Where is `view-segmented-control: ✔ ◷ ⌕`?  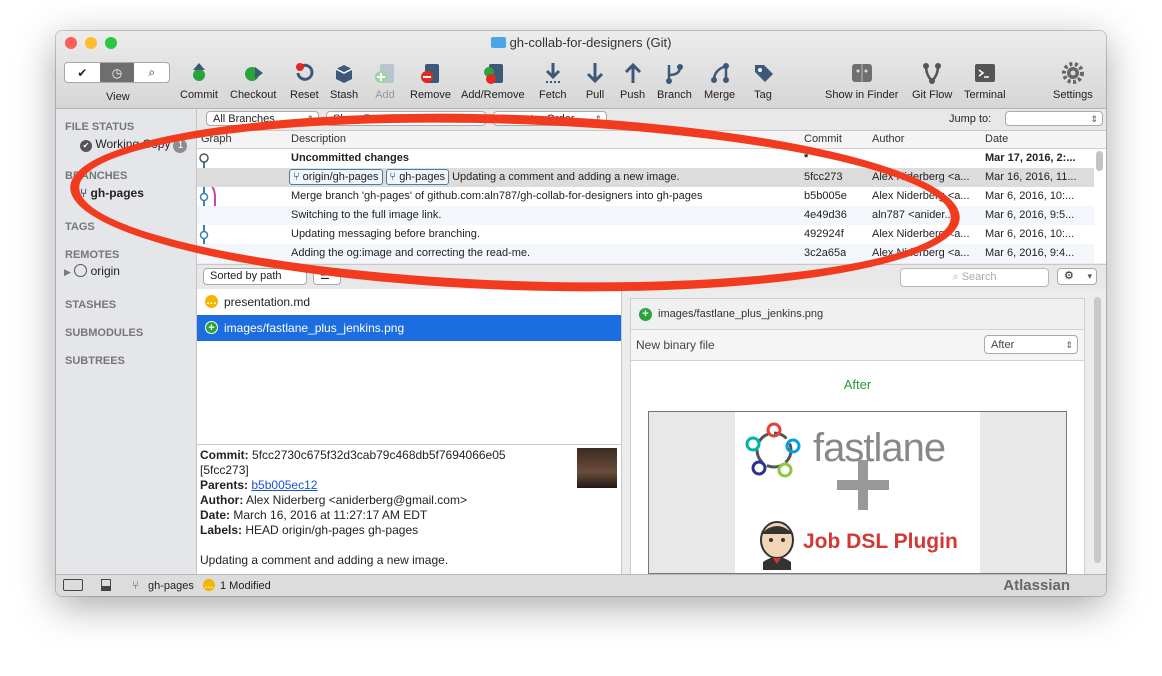 view-segmented-control: ✔ ◷ ⌕ is located at coordinates (117, 72).